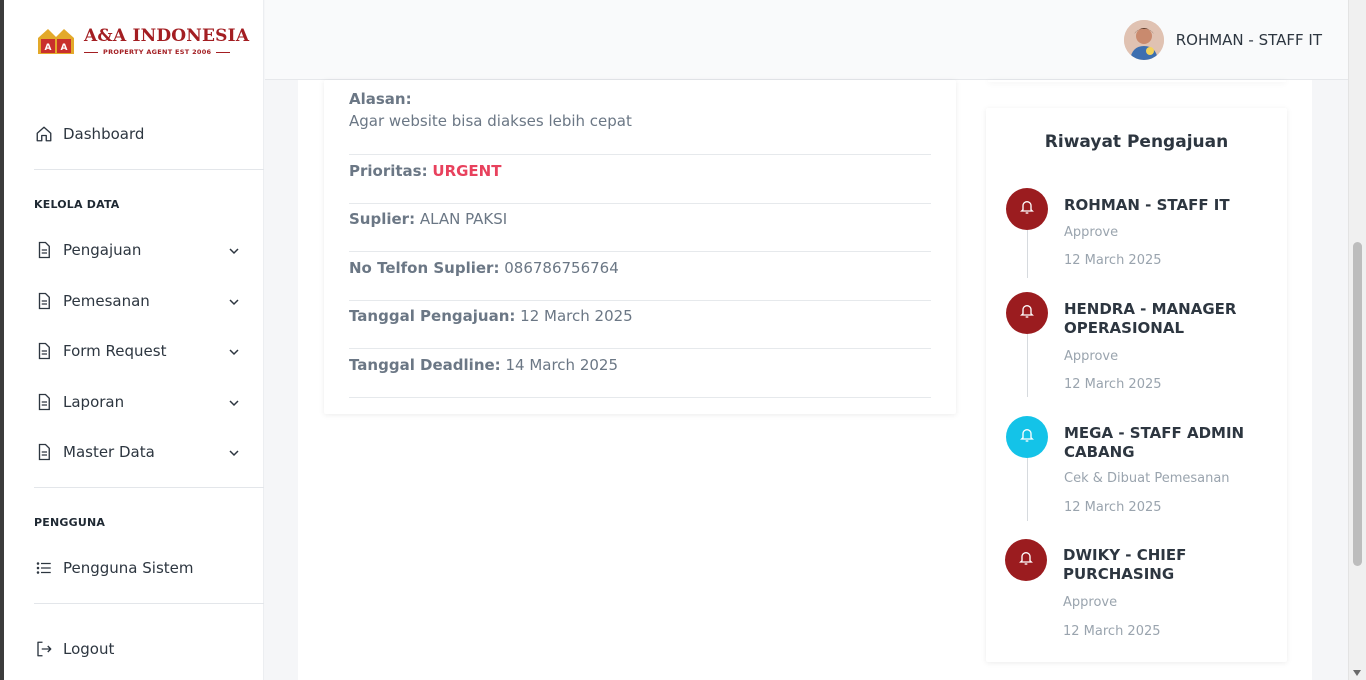 This screenshot has height=680, width=1366. Describe the element at coordinates (167, 36) in the screenshot. I see `brand-title: A&A INDONESIA` at that location.